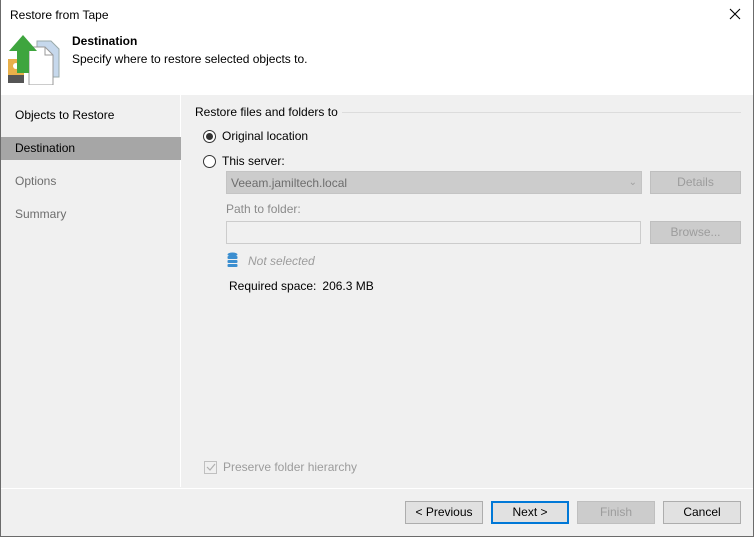  What do you see at coordinates (273, 286) in the screenshot?
I see `required-space-label: Required space:` at bounding box center [273, 286].